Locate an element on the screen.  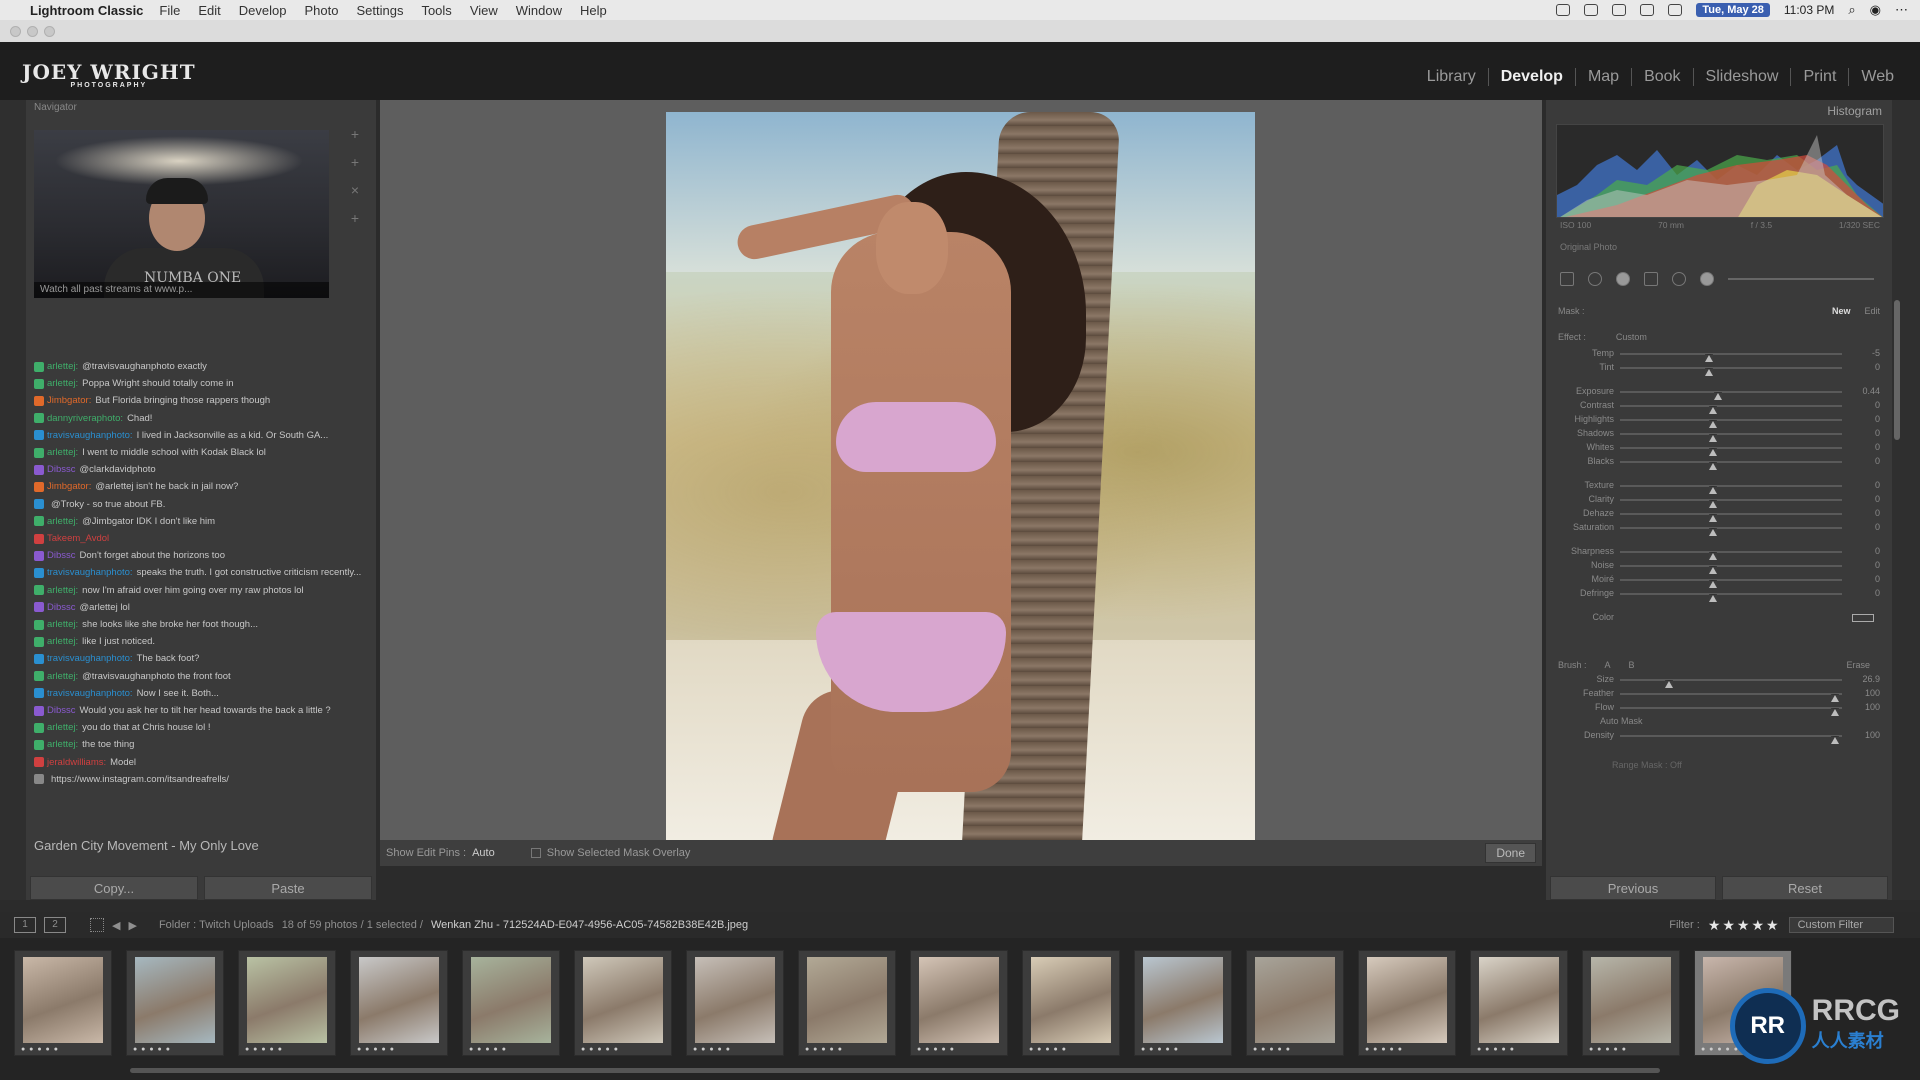
slider-temp: Temp -5 is located at coordinates (1721, 355).